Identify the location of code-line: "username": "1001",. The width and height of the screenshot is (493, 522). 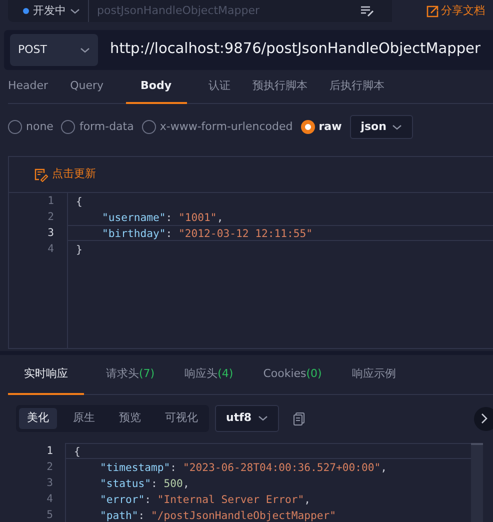
(162, 218).